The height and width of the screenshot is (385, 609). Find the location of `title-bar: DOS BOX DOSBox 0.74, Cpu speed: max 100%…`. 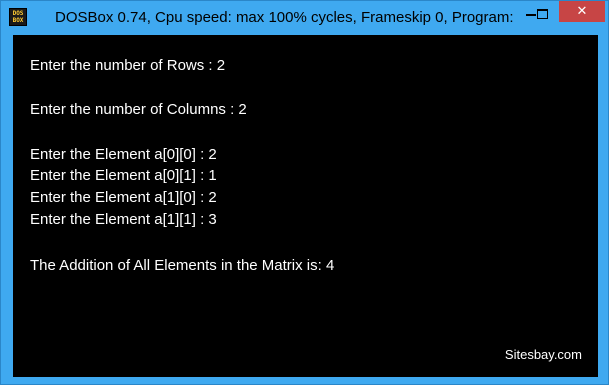

title-bar: DOS BOX DOSBox 0.74, Cpu speed: max 100%… is located at coordinates (304, 17).